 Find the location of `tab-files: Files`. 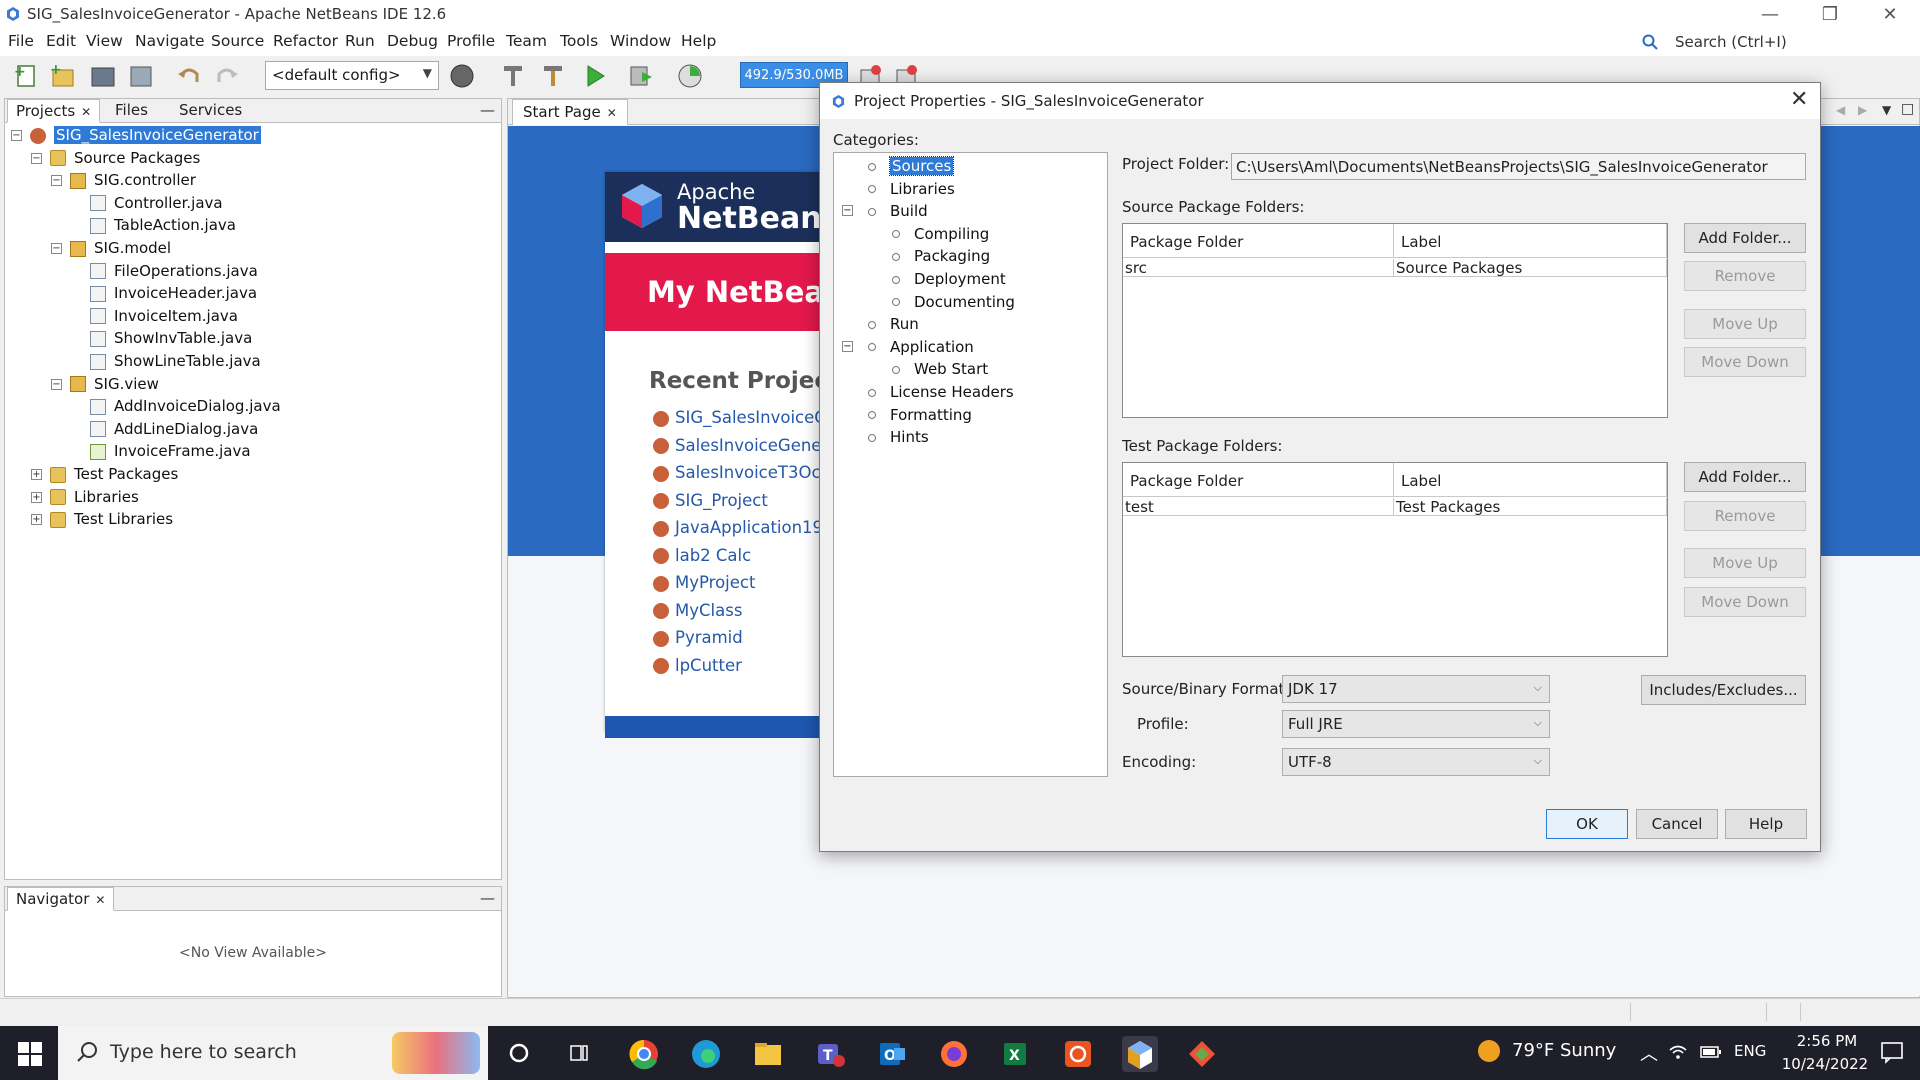

tab-files: Files is located at coordinates (131, 111).